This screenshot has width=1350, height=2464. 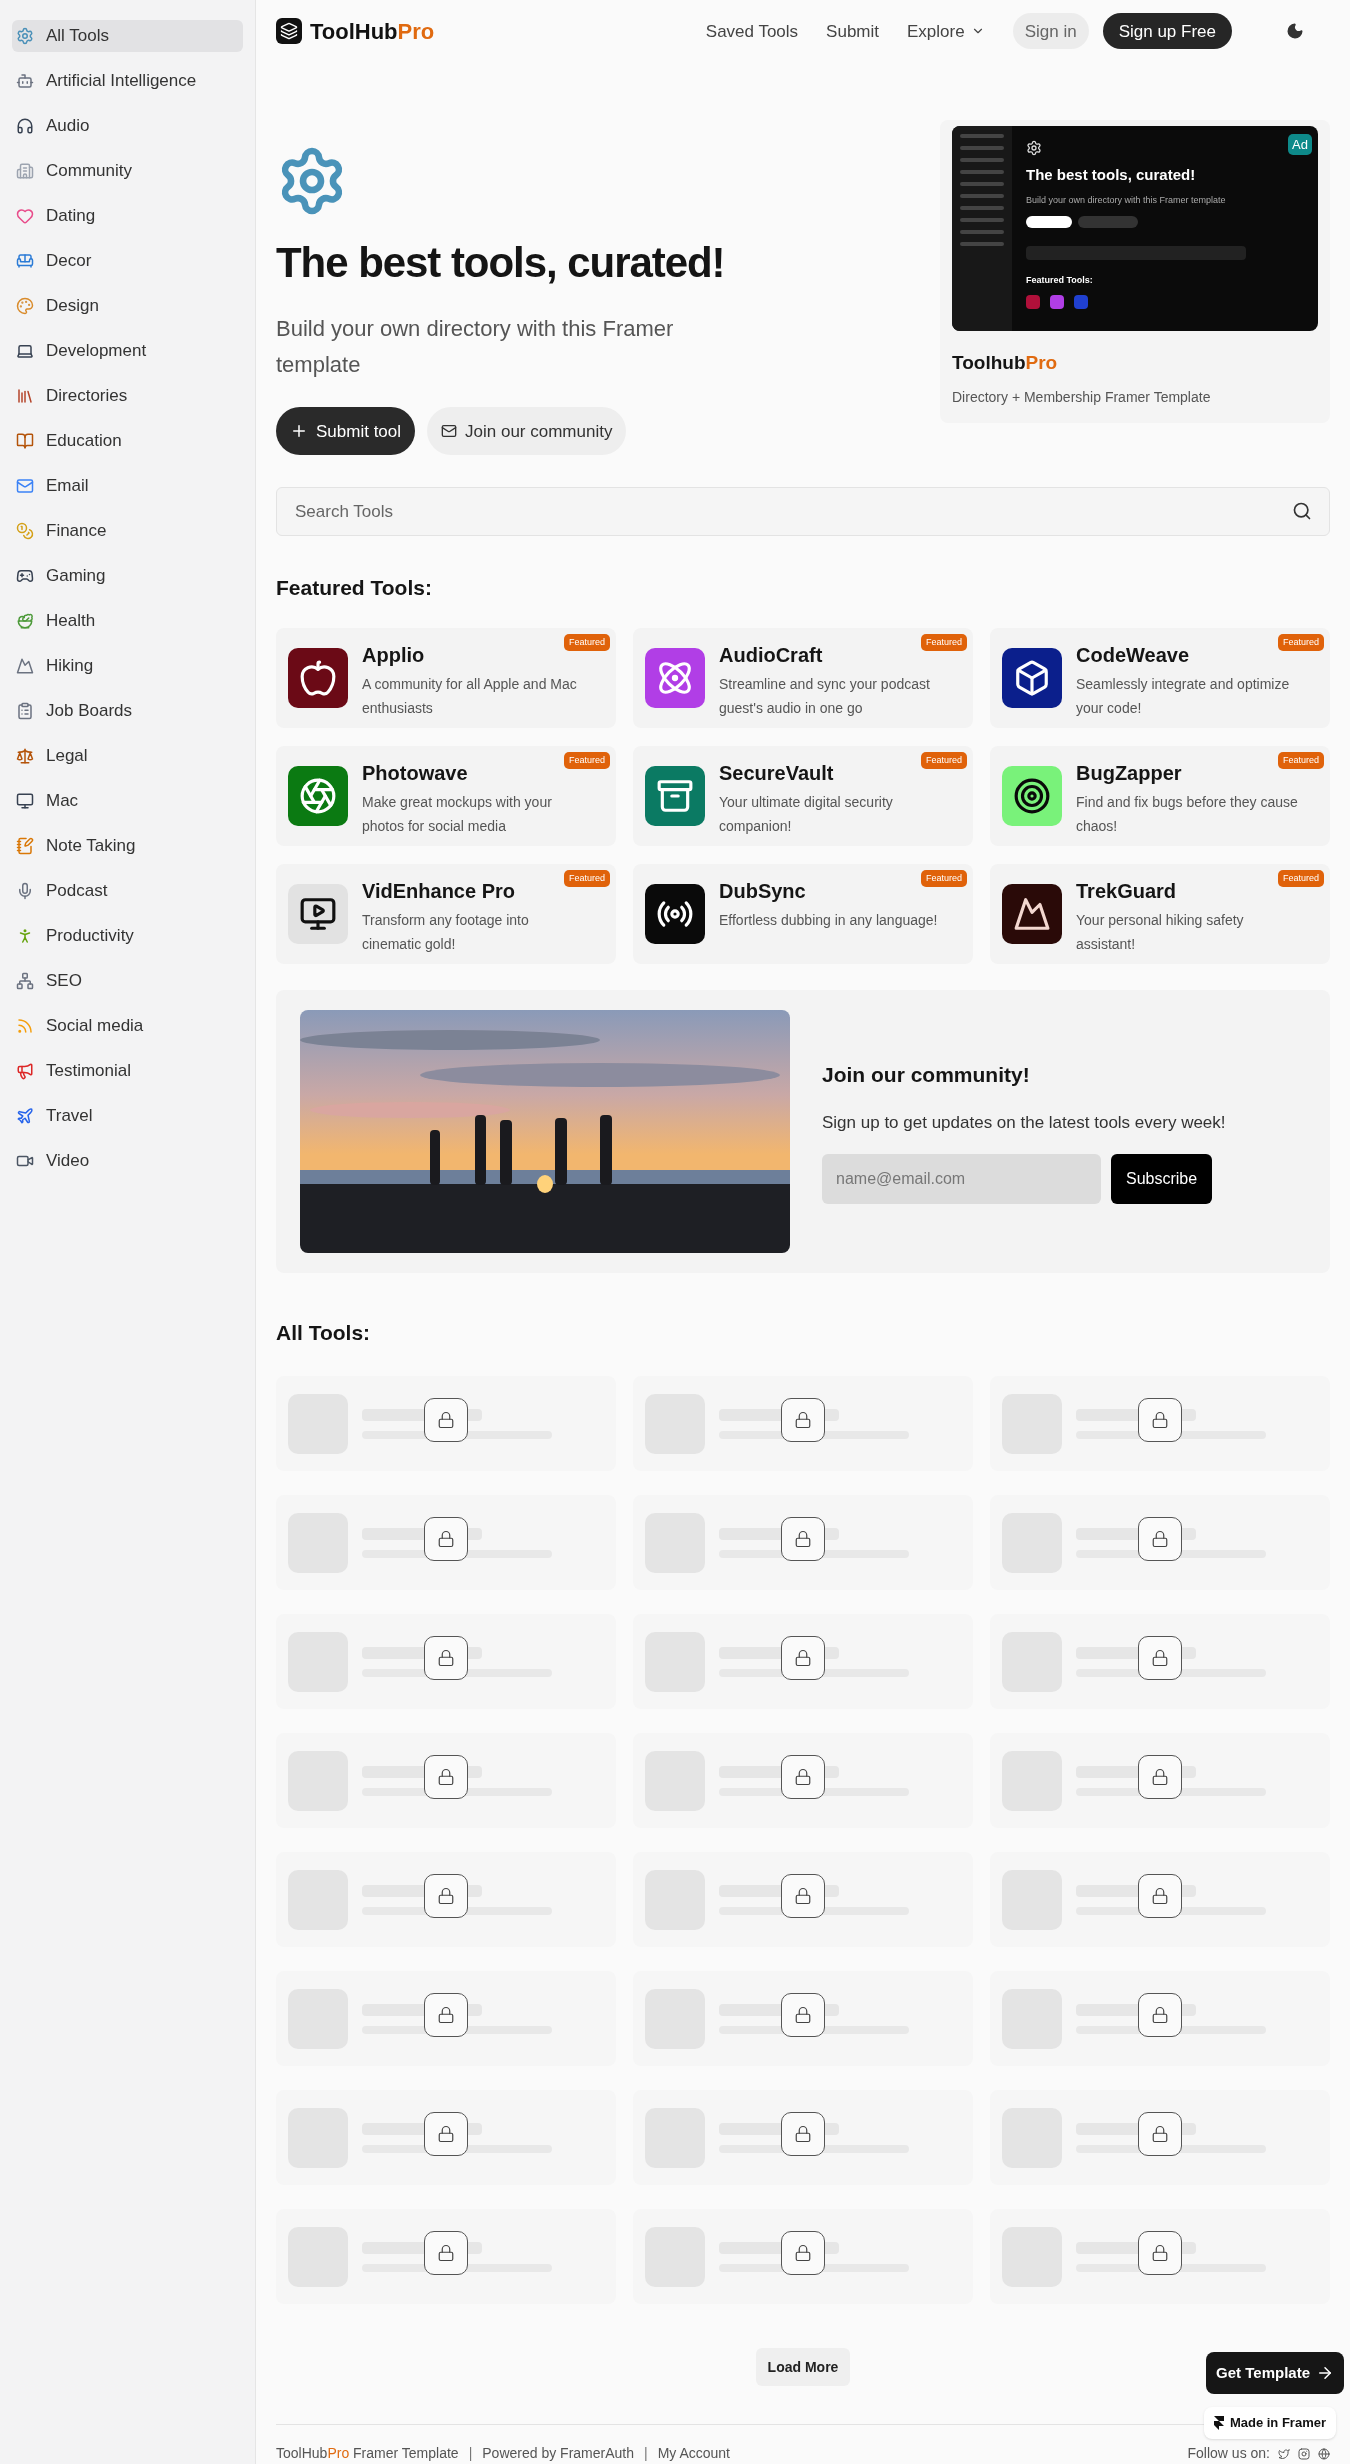 I want to click on tool-card: VidEnhance Pro Featured Transform any footage into cinematic gold!, so click(x=446, y=913).